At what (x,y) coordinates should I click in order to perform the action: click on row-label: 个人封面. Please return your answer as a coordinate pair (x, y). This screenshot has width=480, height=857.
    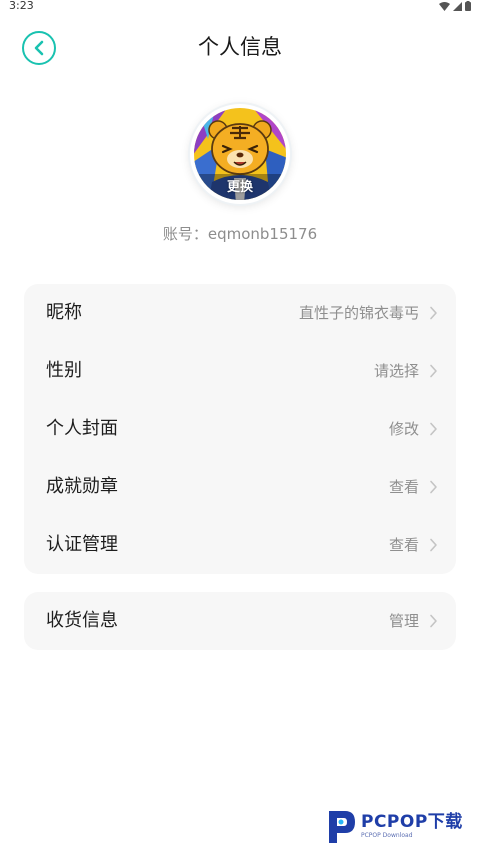
    Looking at the image, I should click on (82, 428).